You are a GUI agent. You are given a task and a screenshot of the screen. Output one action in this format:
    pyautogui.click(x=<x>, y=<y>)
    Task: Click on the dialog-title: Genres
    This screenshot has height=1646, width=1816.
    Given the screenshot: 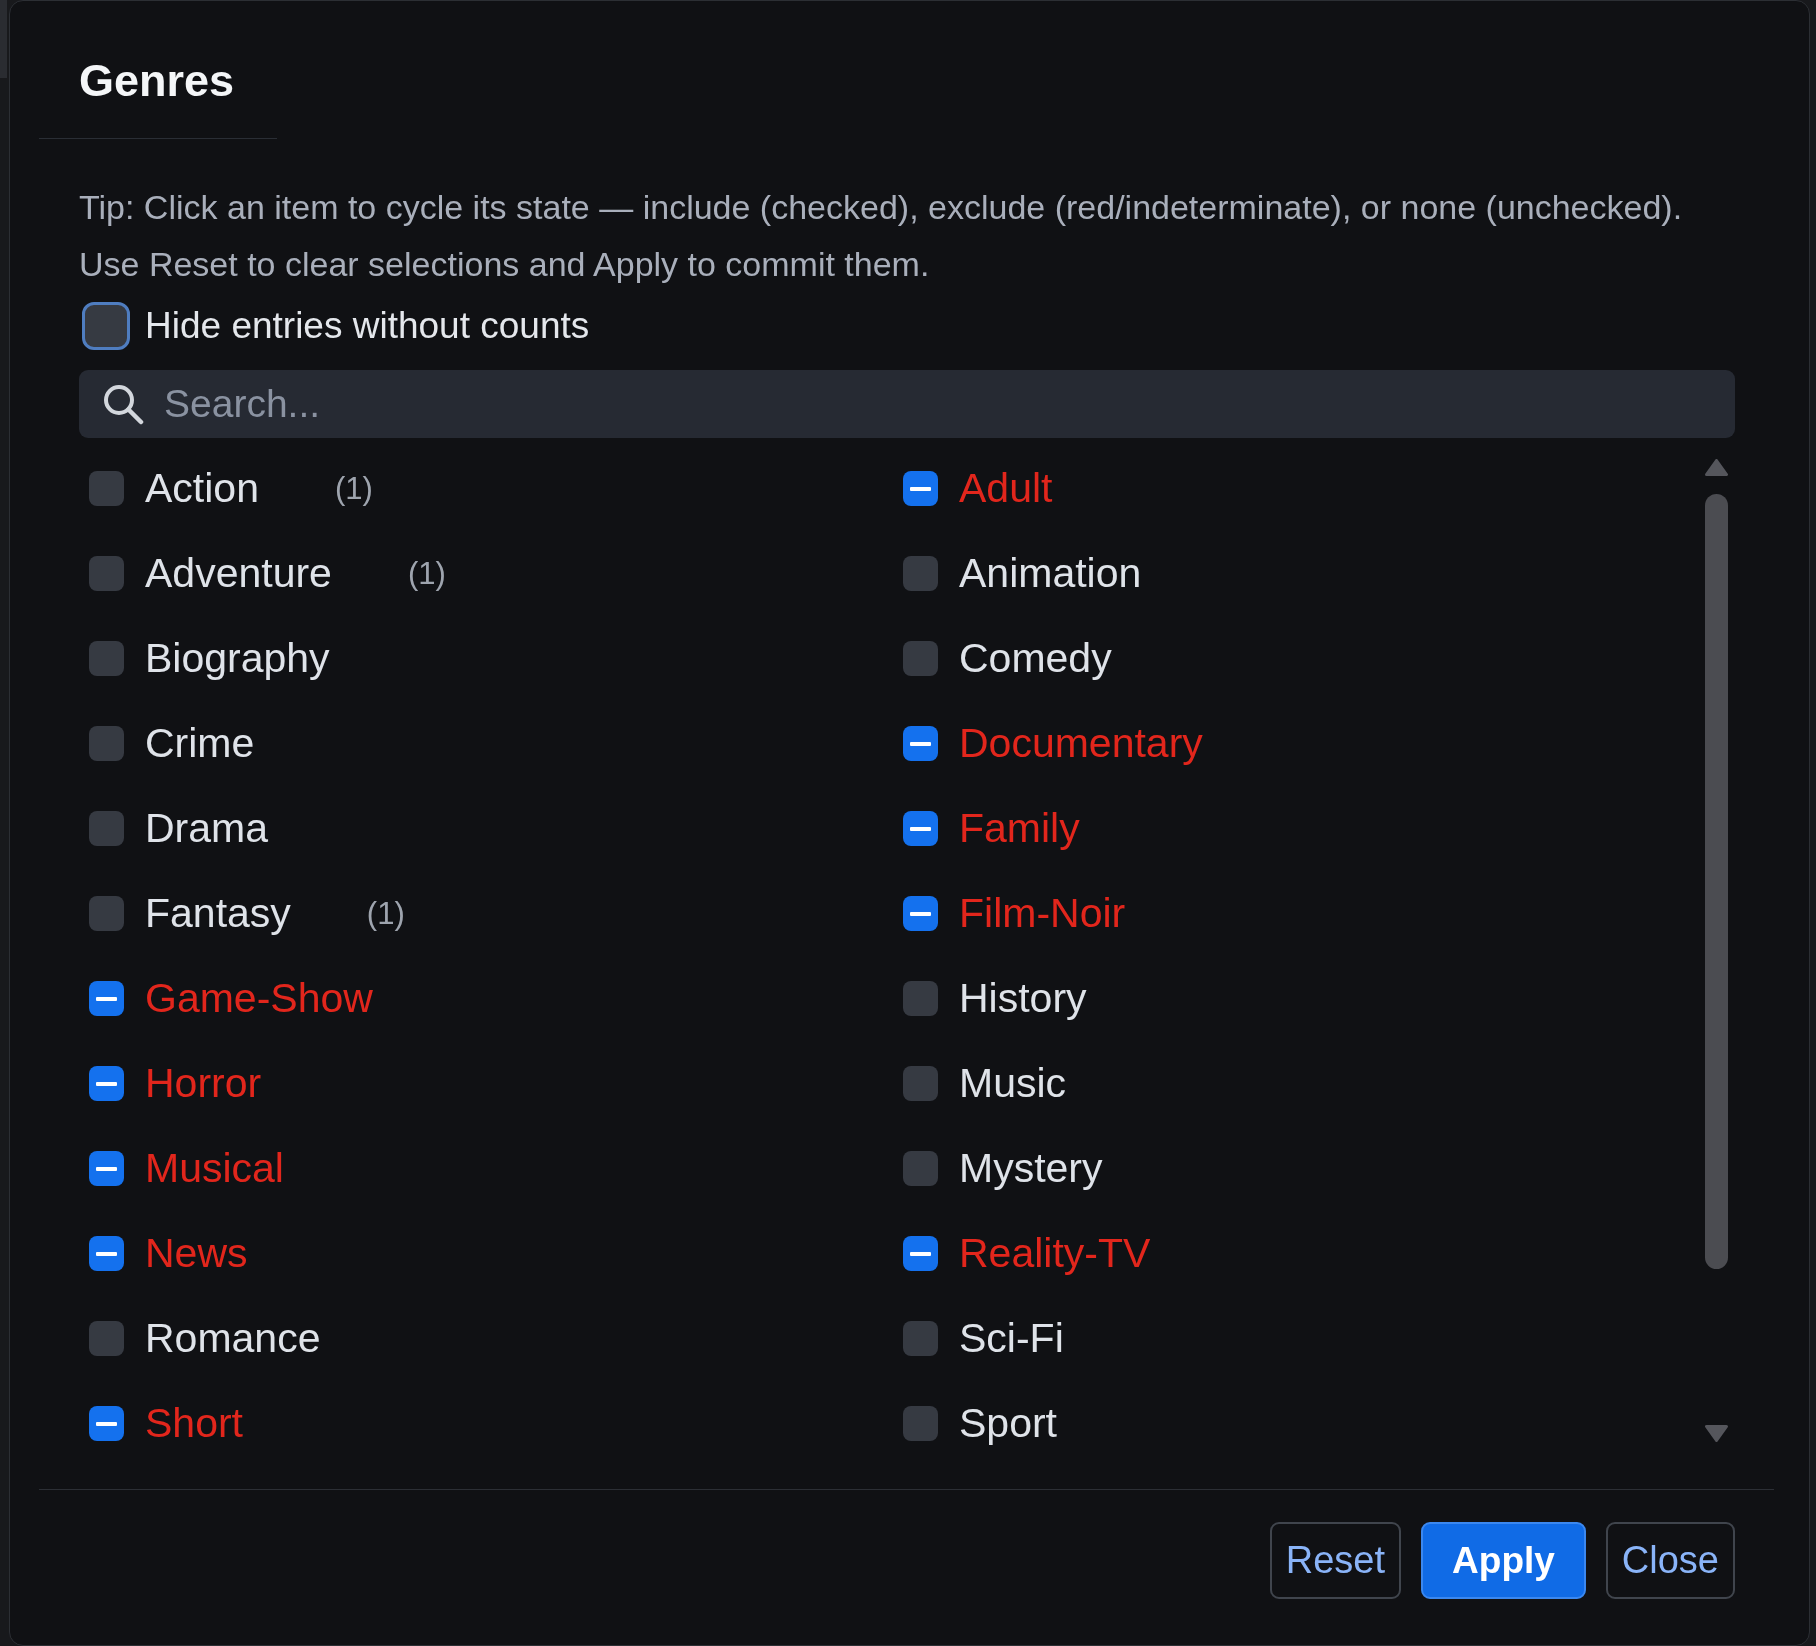 What is the action you would take?
    pyautogui.click(x=157, y=81)
    